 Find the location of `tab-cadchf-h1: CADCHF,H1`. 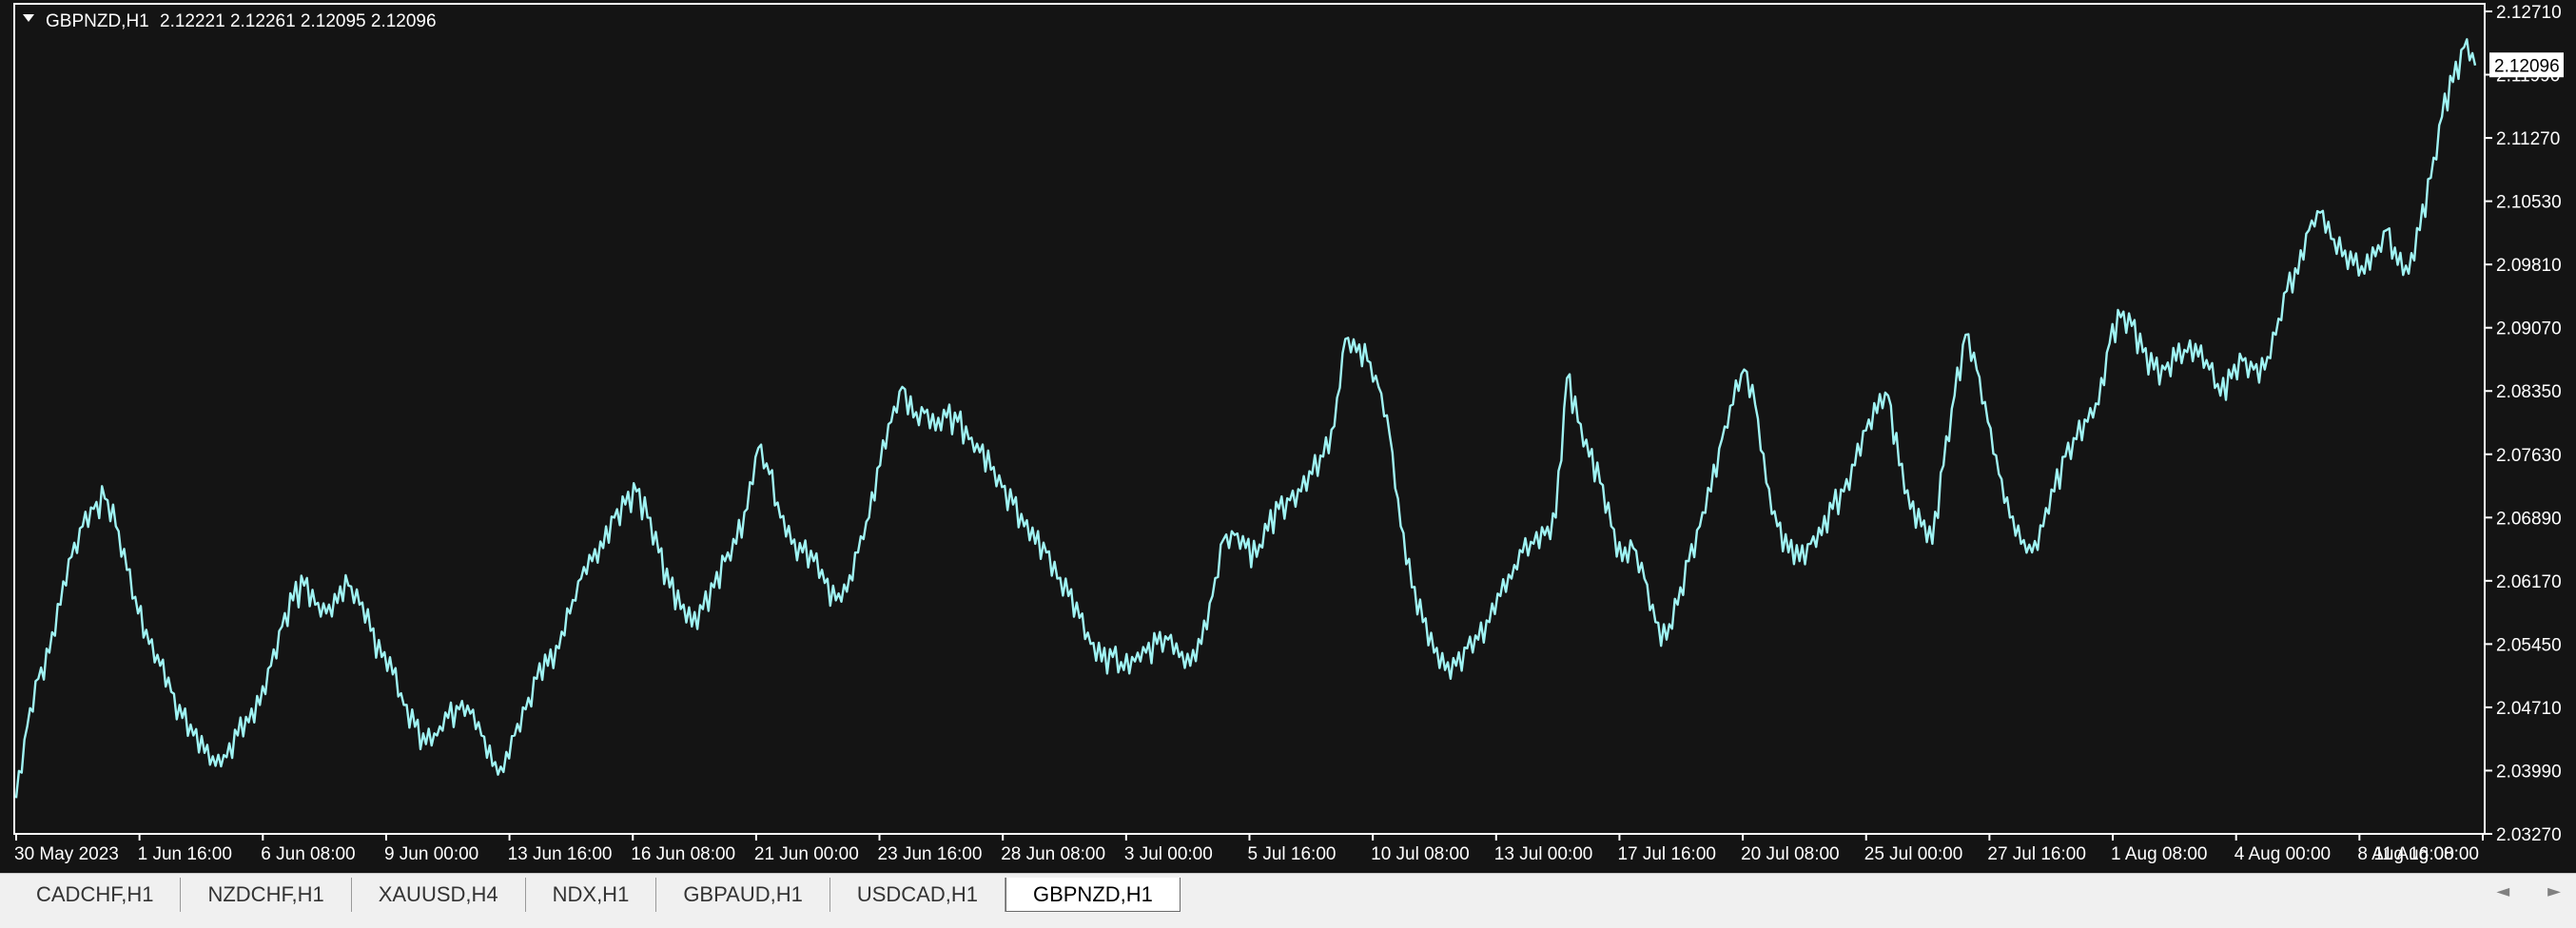

tab-cadchf-h1: CADCHF,H1 is located at coordinates (96, 895).